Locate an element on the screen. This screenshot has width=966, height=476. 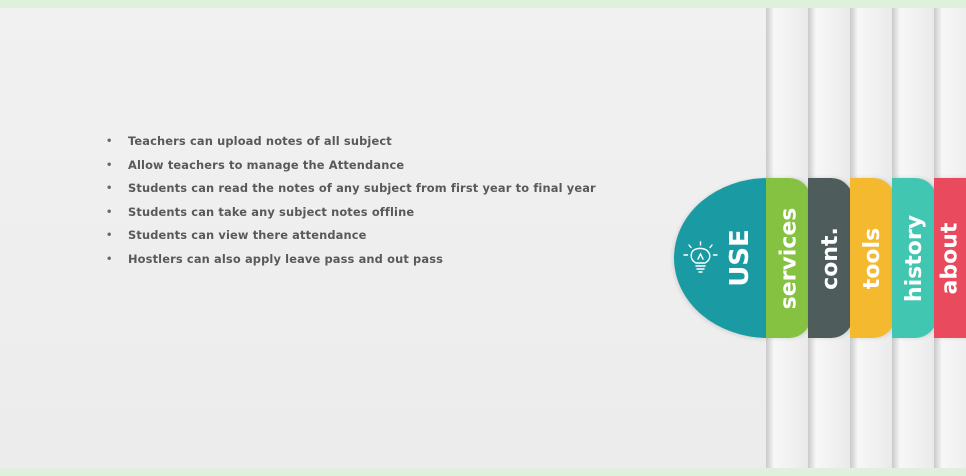
tab-about-label: about is located at coordinates (950, 258).